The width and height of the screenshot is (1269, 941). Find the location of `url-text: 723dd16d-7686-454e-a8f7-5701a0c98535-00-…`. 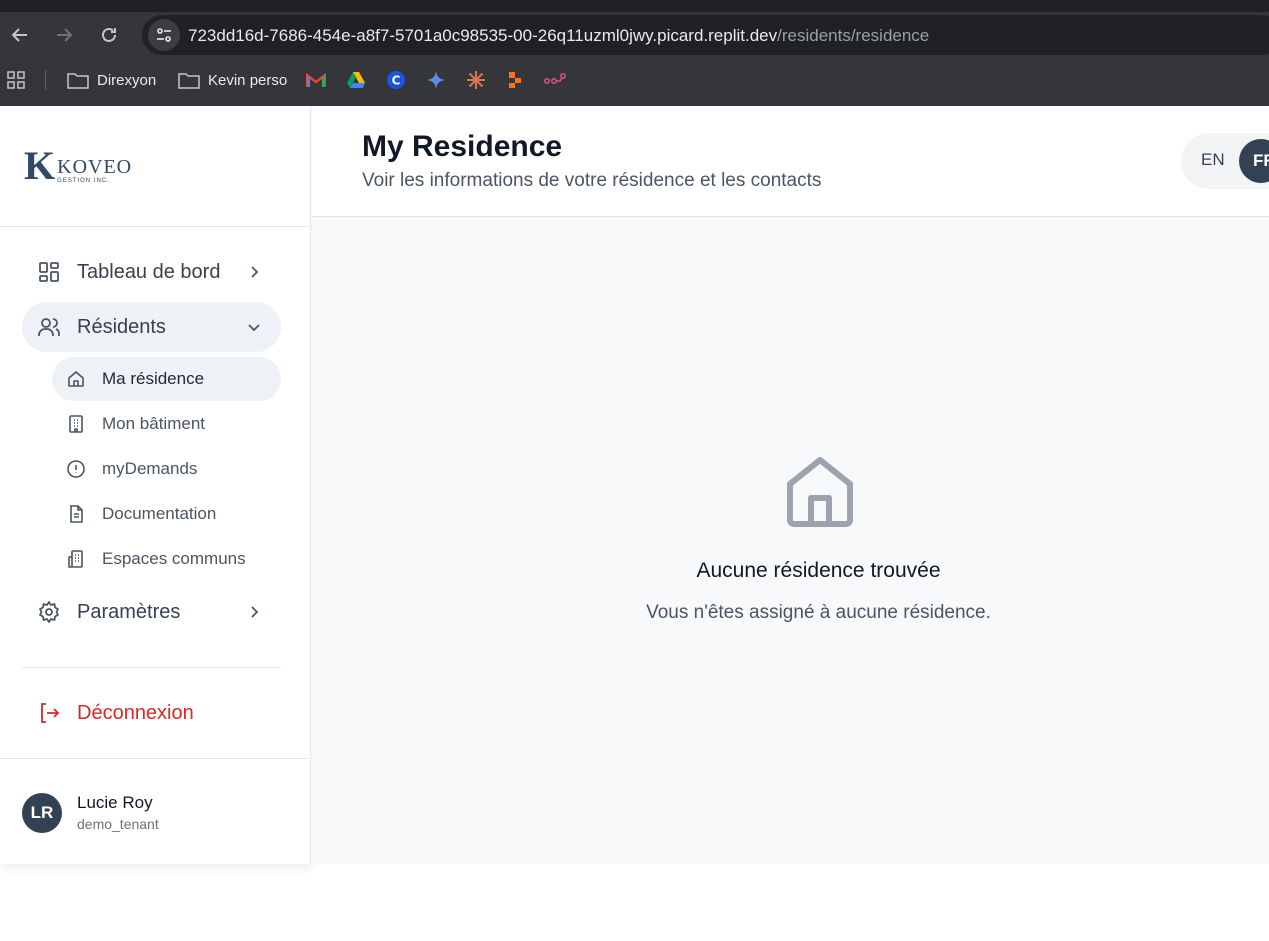

url-text: 723dd16d-7686-454e-a8f7-5701a0c98535-00-… is located at coordinates (558, 36).